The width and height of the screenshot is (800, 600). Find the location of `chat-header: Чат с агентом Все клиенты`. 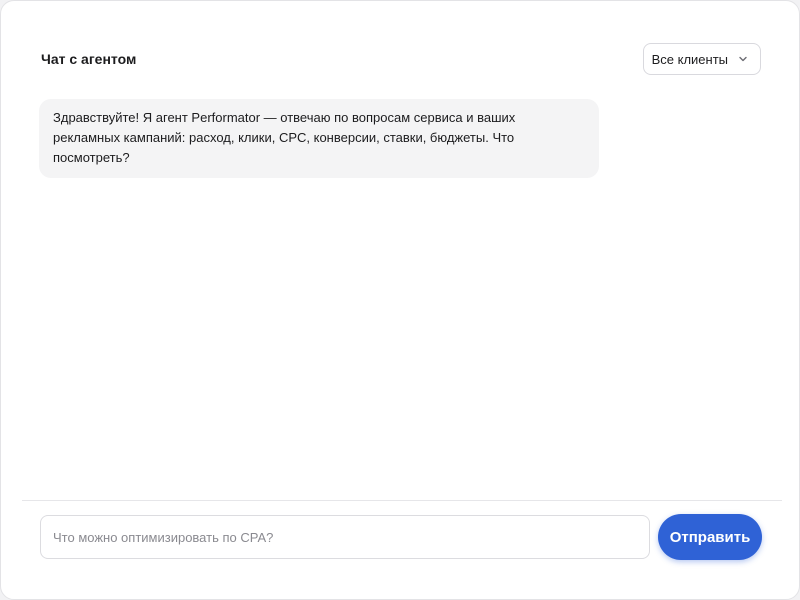

chat-header: Чат с агентом Все клиенты is located at coordinates (401, 59).